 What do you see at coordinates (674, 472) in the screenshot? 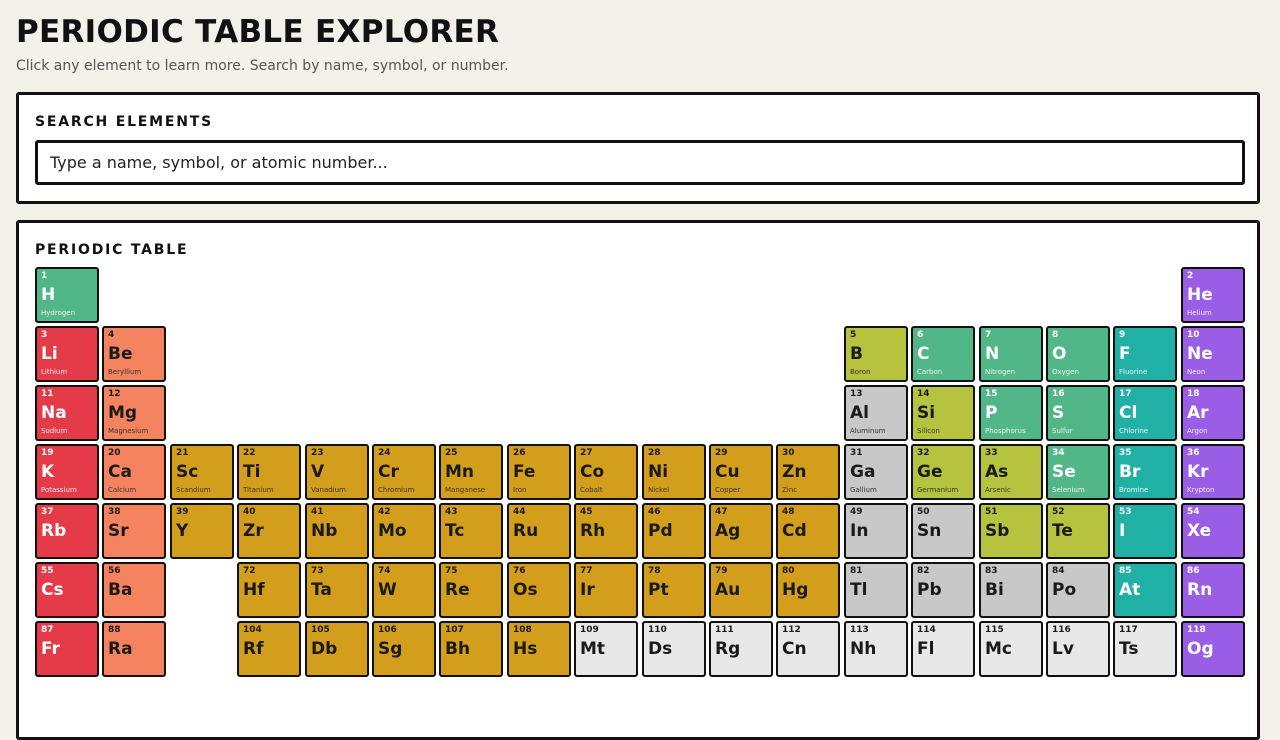
I see `element-tile-ni: 28 Ni Nickel` at bounding box center [674, 472].